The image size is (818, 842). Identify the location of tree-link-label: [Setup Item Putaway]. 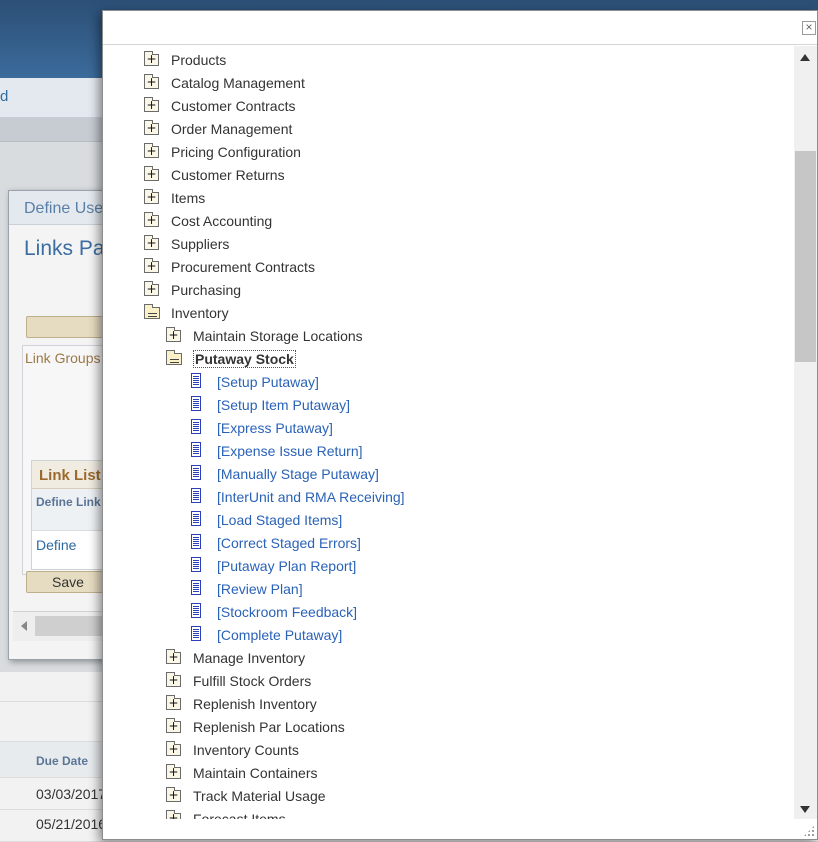
(283, 405).